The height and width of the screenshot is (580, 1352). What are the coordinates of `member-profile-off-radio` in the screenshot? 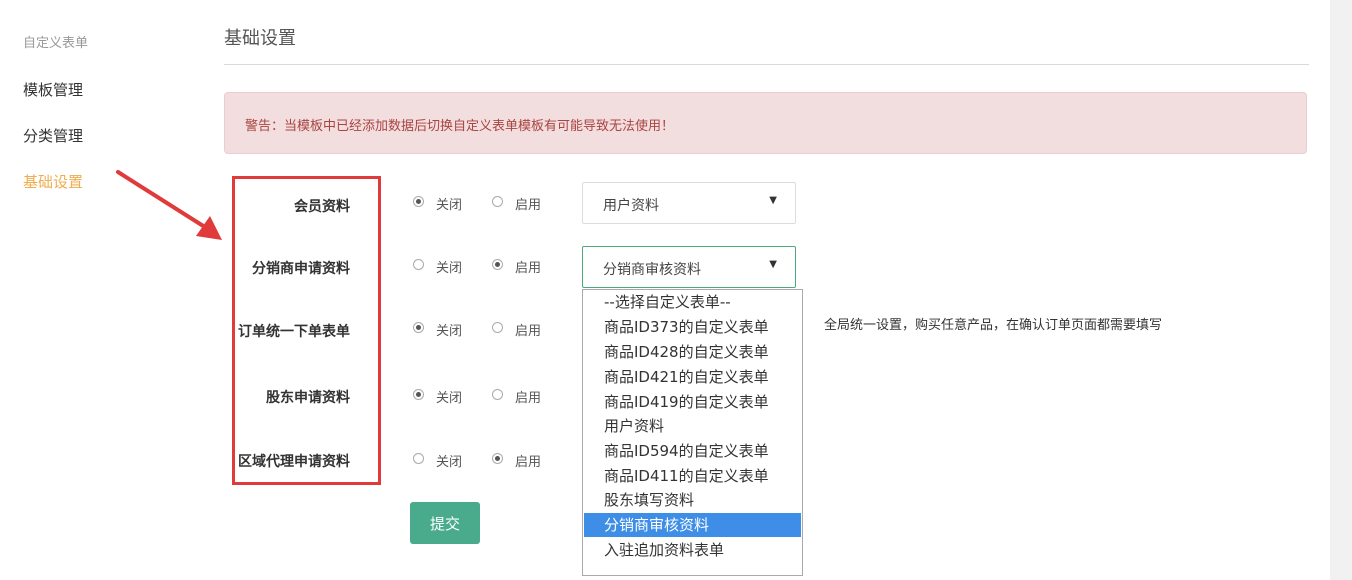 It's located at (418, 201).